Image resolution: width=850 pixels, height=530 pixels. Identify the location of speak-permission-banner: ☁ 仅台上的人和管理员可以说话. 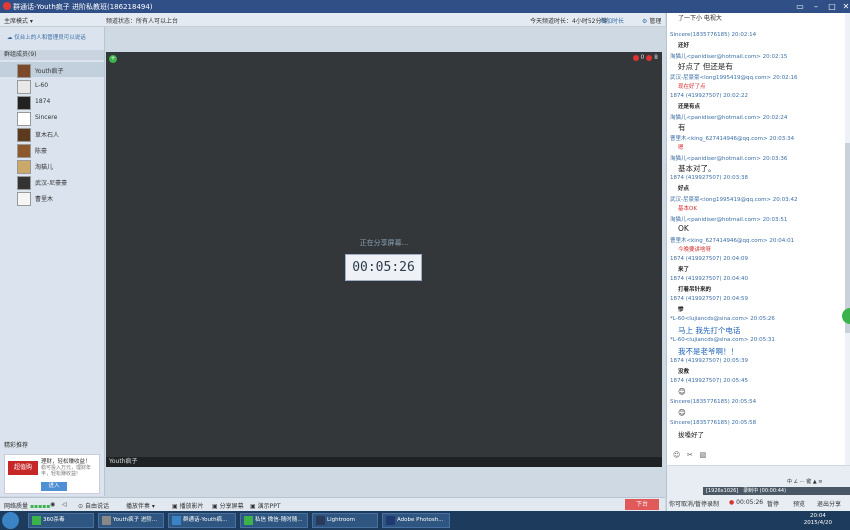
(51, 38).